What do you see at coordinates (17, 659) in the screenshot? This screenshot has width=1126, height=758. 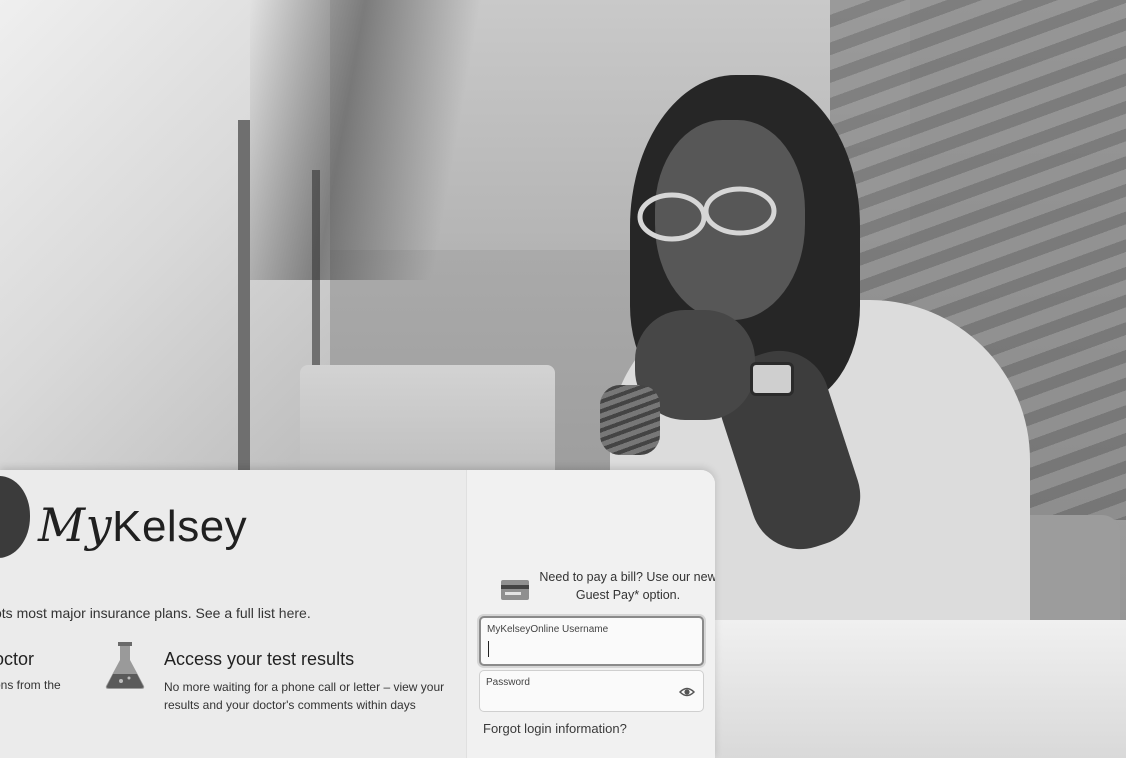 I see `feature-title-doctor: octor` at bounding box center [17, 659].